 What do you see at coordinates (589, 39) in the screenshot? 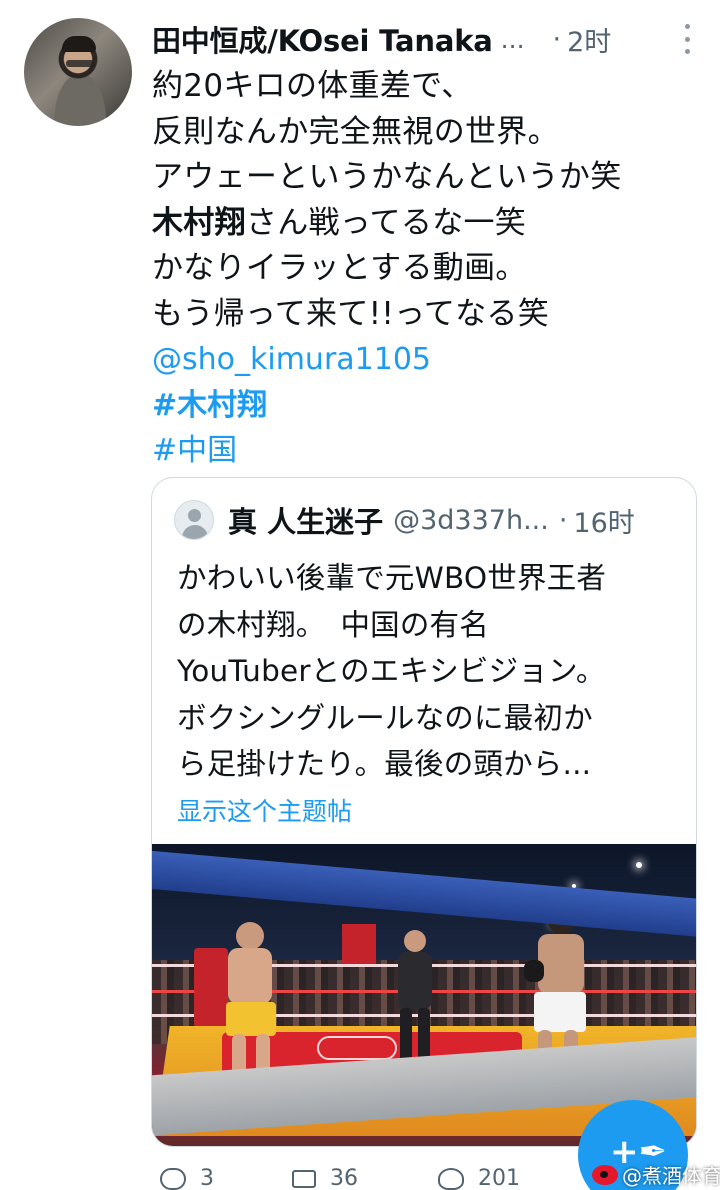
I see `tweet-time: 2时` at bounding box center [589, 39].